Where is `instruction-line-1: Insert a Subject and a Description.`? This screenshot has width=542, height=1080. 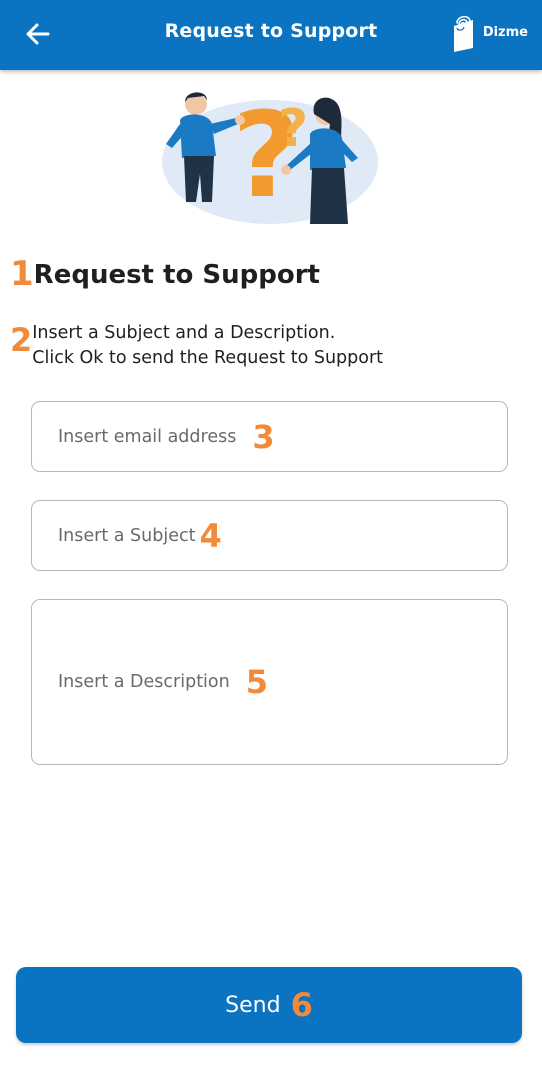 instruction-line-1: Insert a Subject and a Description. is located at coordinates (184, 333).